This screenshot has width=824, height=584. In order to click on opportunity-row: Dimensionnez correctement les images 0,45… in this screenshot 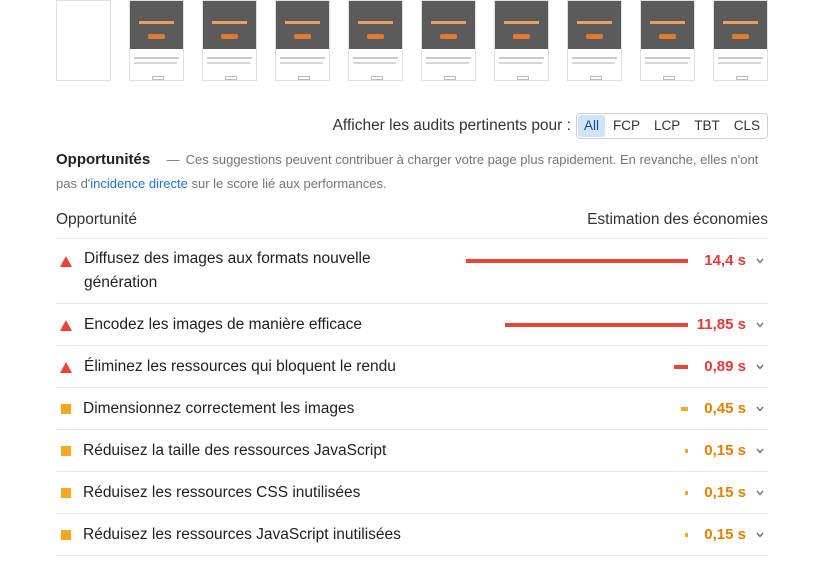, I will do `click(412, 409)`.